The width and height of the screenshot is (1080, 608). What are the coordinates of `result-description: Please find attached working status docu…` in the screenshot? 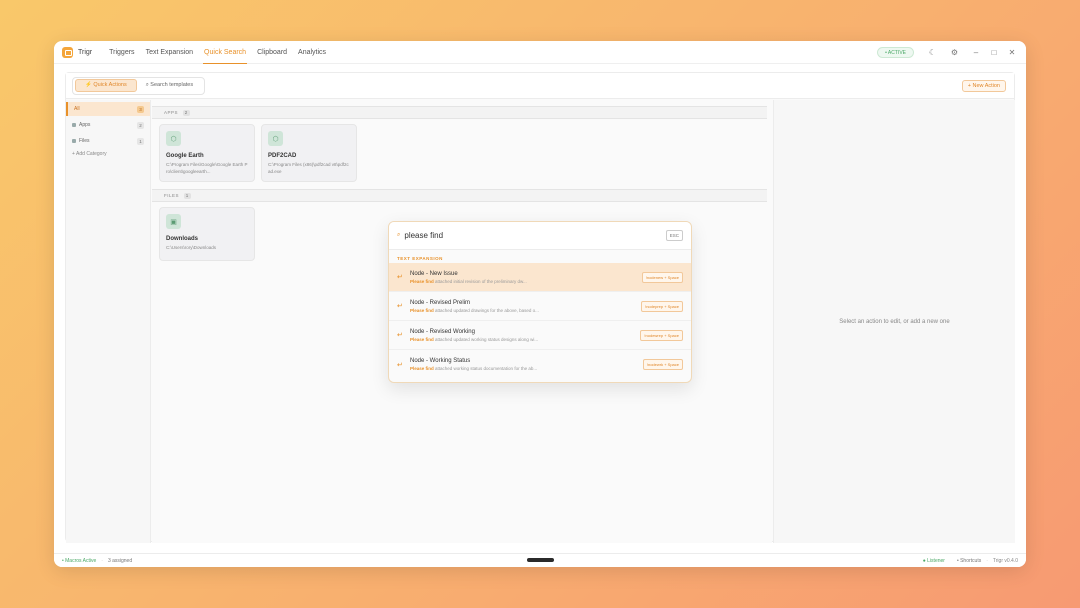 It's located at (473, 368).